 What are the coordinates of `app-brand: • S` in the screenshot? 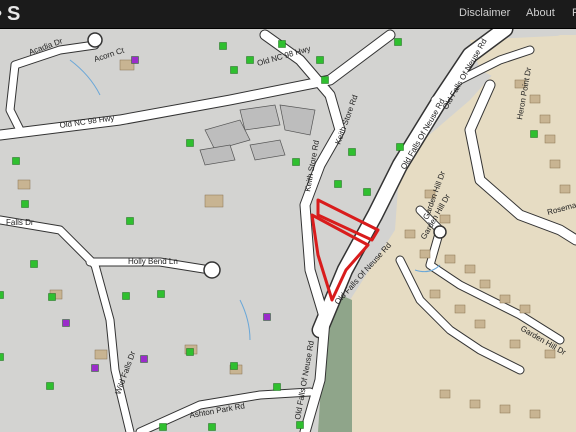 It's located at (10, 14).